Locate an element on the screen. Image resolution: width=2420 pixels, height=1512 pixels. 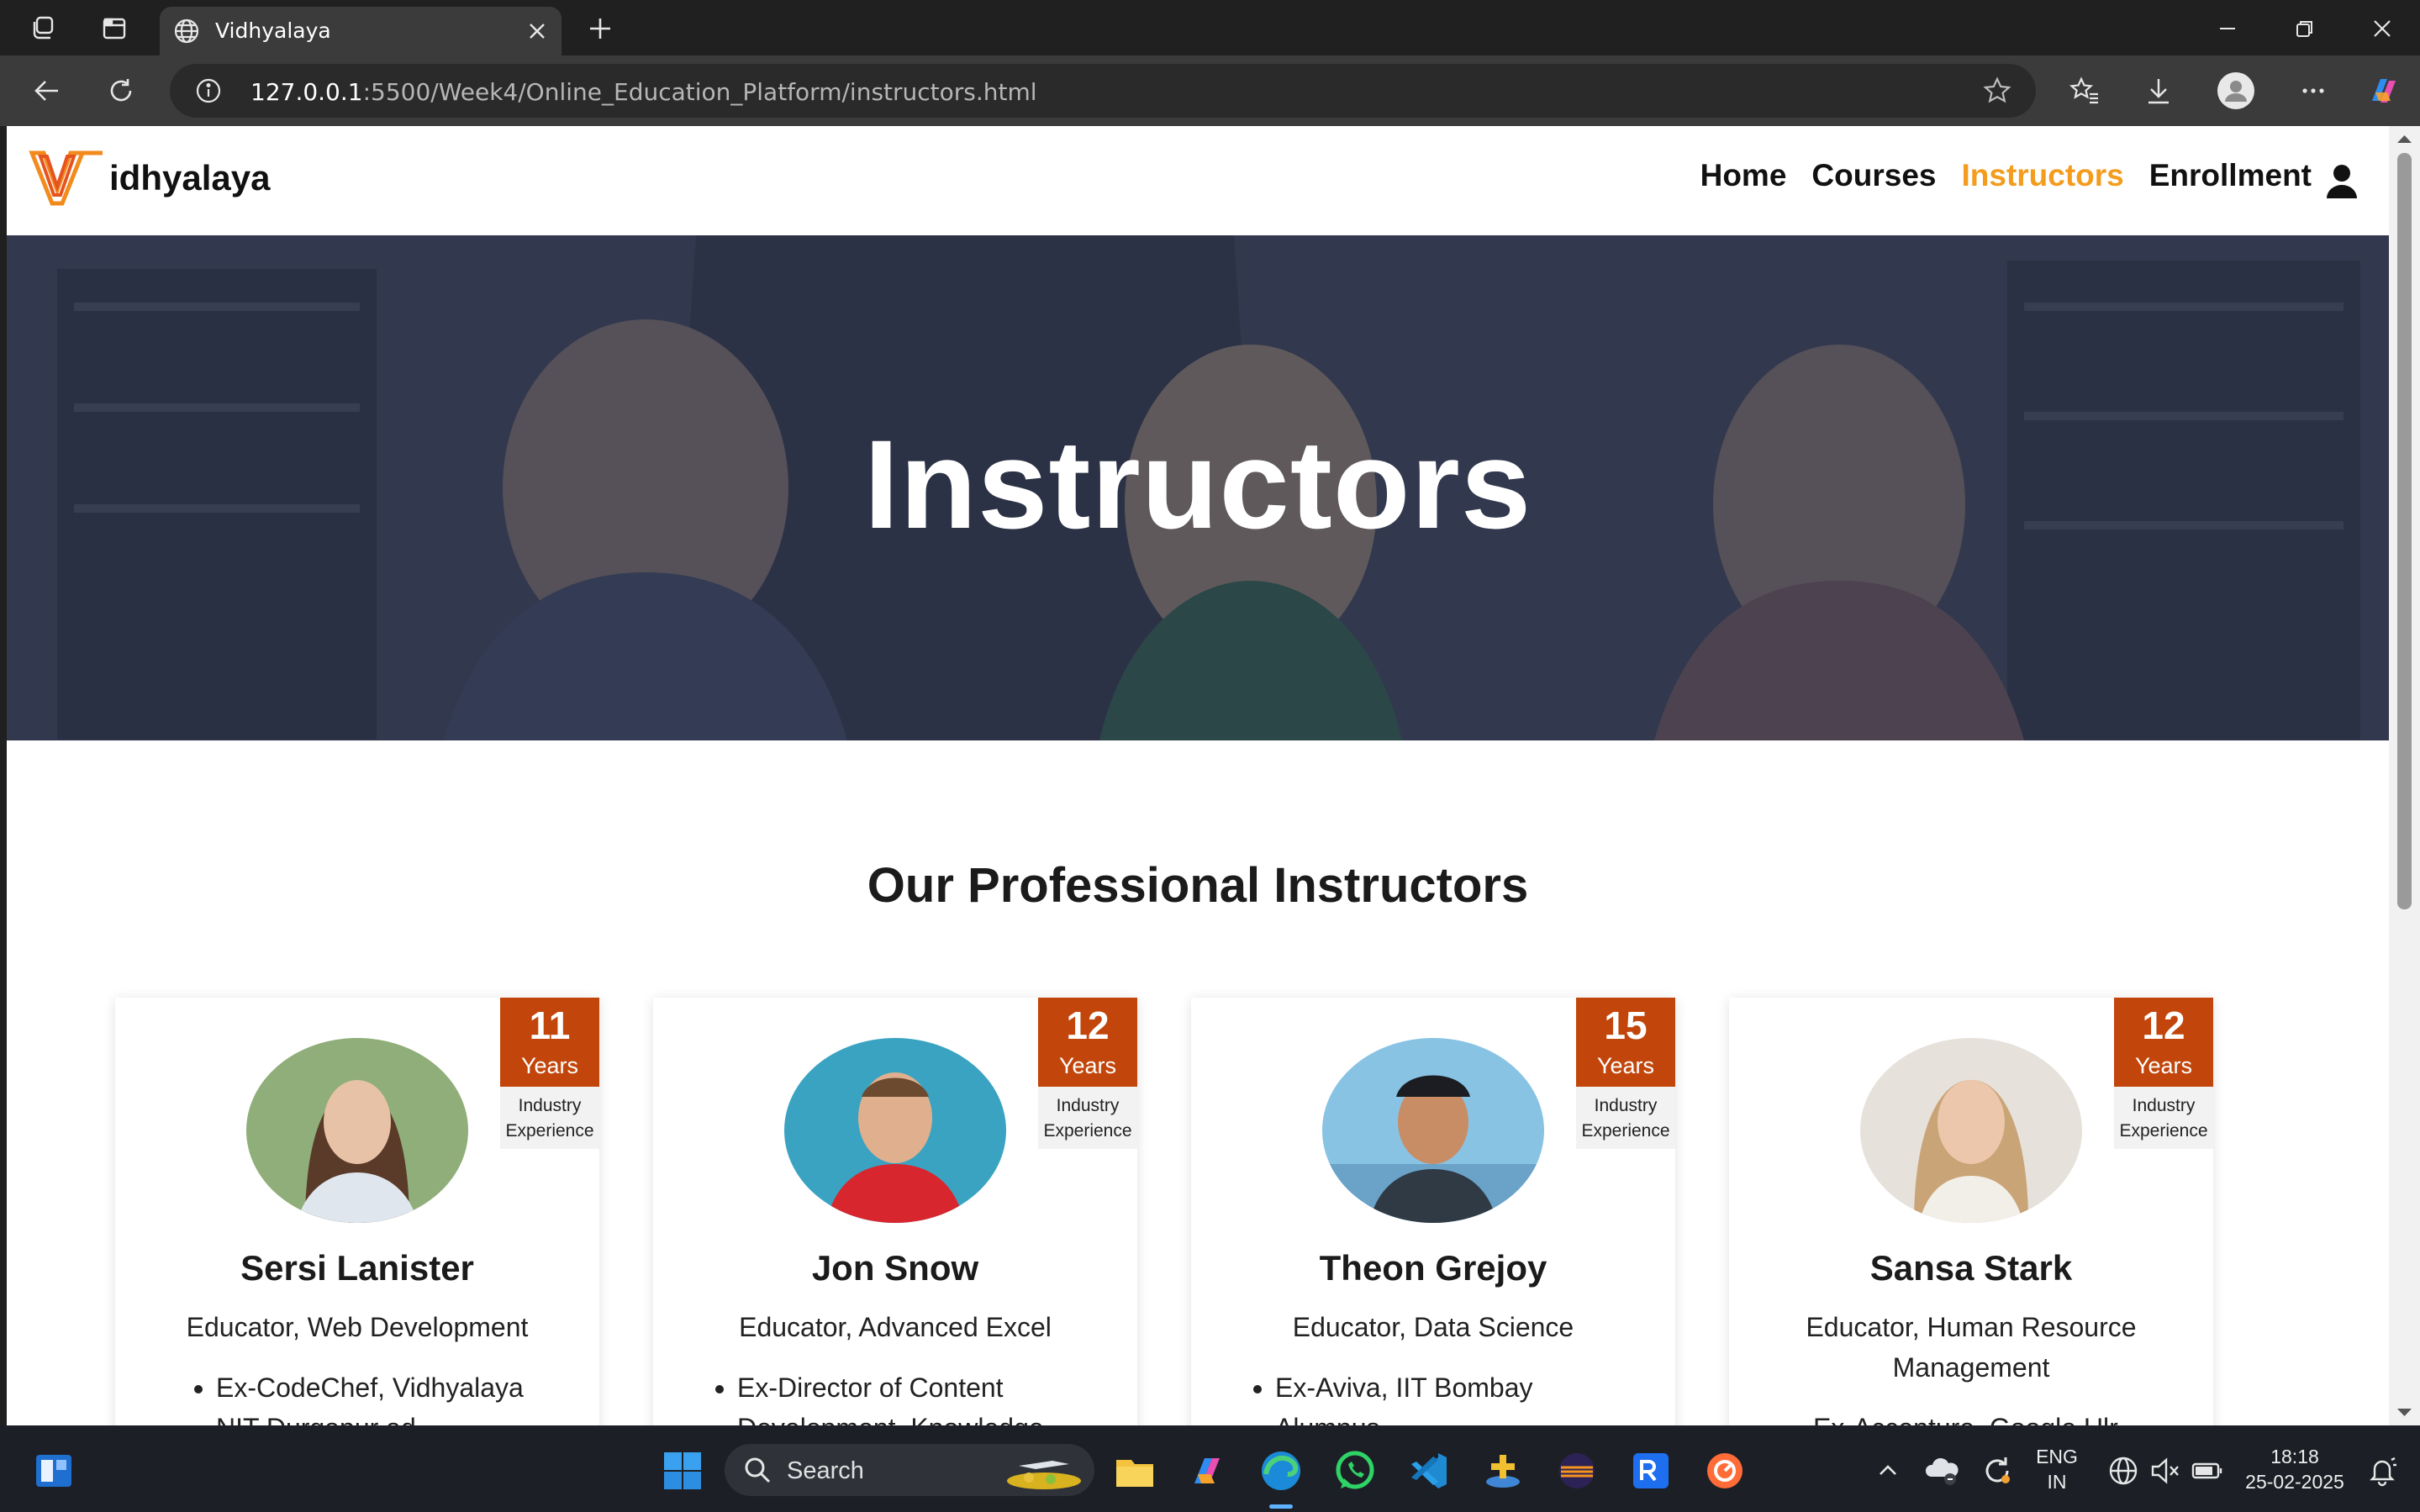
postman-icon is located at coordinates (1724, 1470).